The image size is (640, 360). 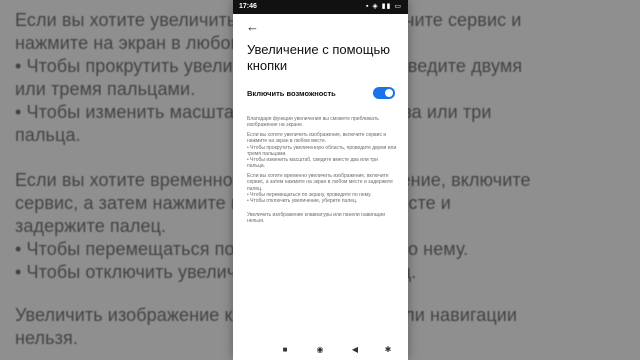 I want to click on bg-line: нельзя., so click(x=46, y=338).